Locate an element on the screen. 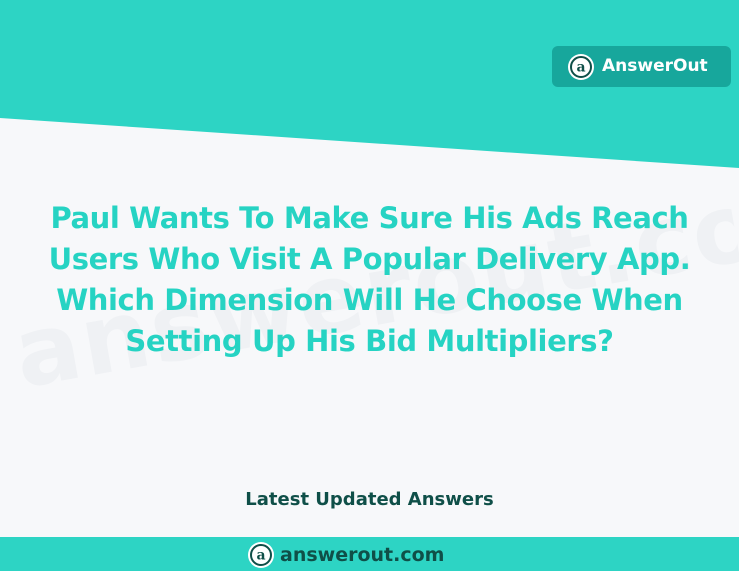  headline-line-2: Users Who Visit A Popular Delivery App. is located at coordinates (369, 259).